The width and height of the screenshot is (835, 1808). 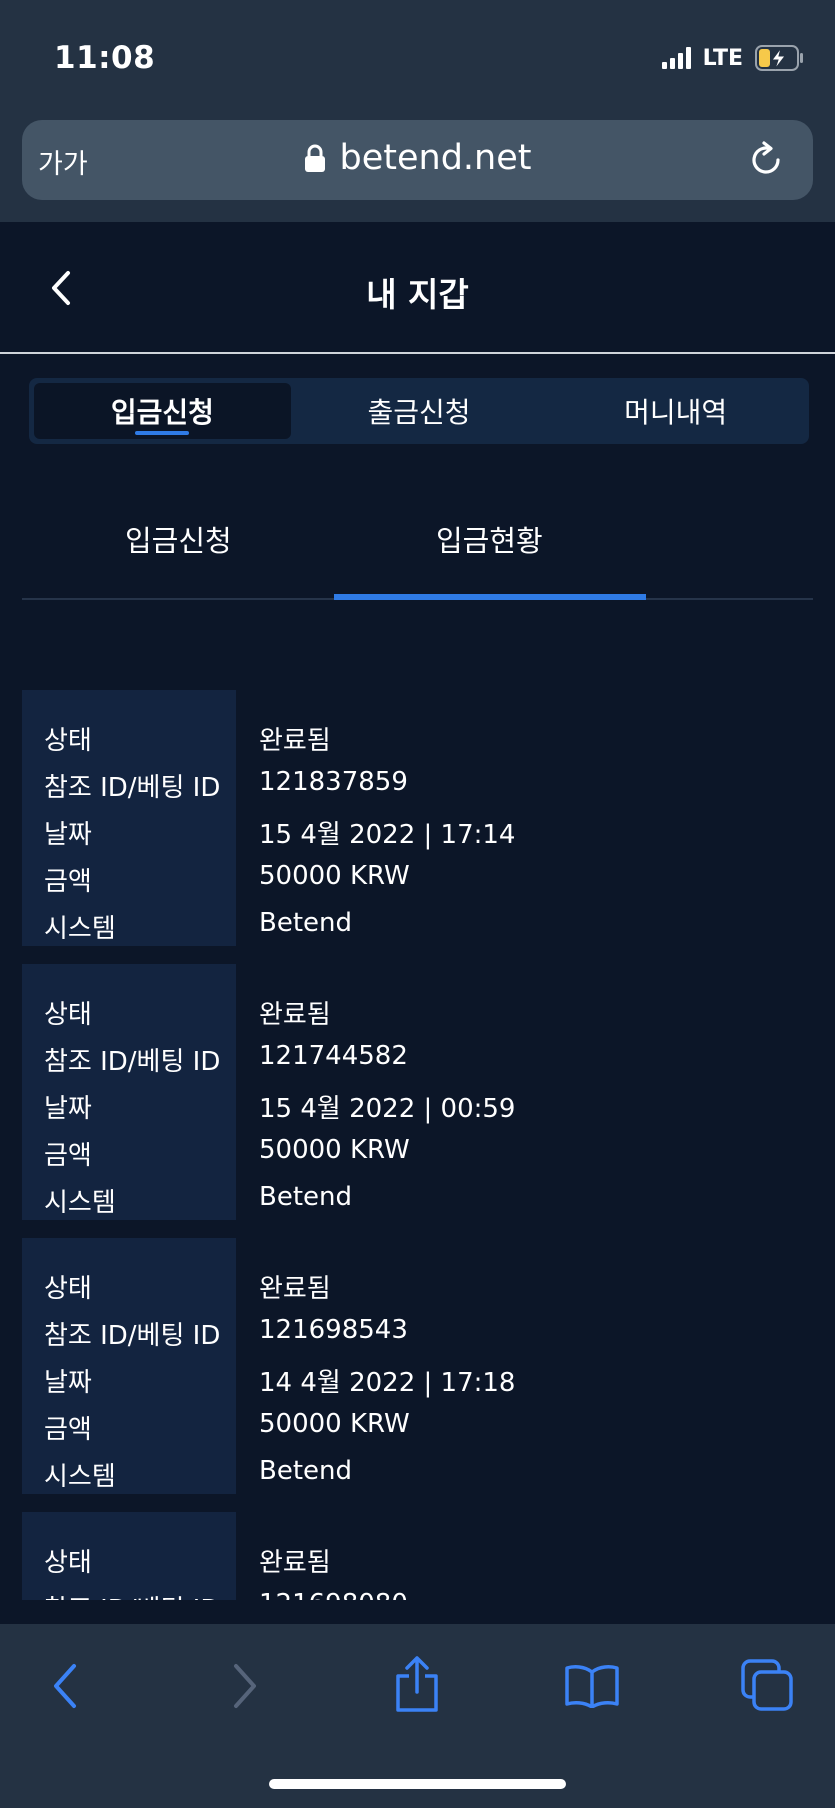 I want to click on tab-label: 머니내역, so click(x=676, y=412).